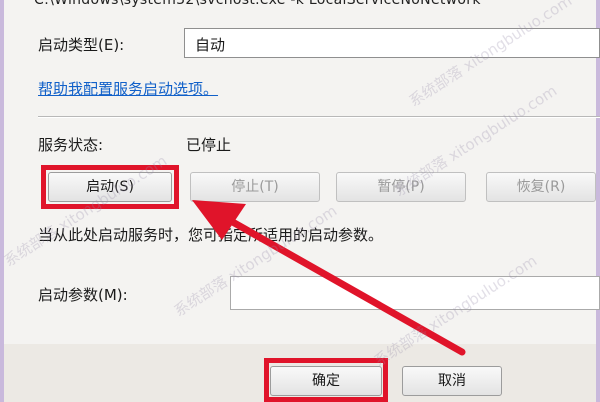 This screenshot has width=600, height=402. Describe the element at coordinates (319, 117) in the screenshot. I see `section-divider` at that location.